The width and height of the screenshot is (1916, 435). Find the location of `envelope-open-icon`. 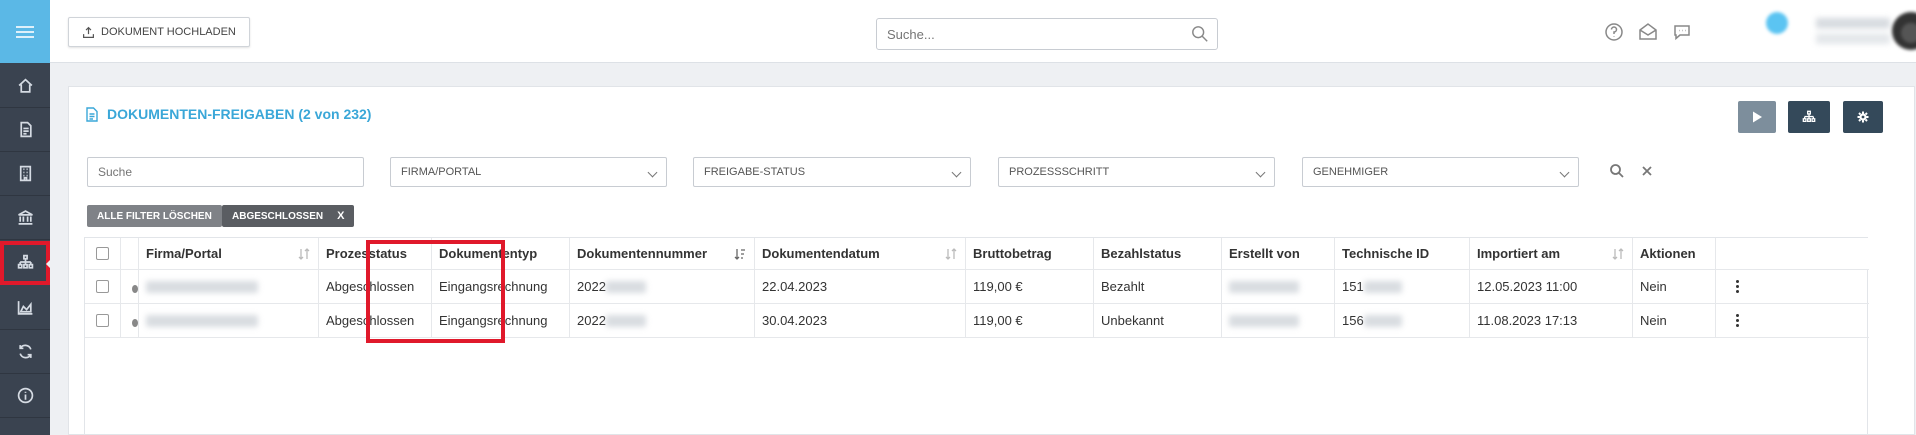

envelope-open-icon is located at coordinates (1648, 31).